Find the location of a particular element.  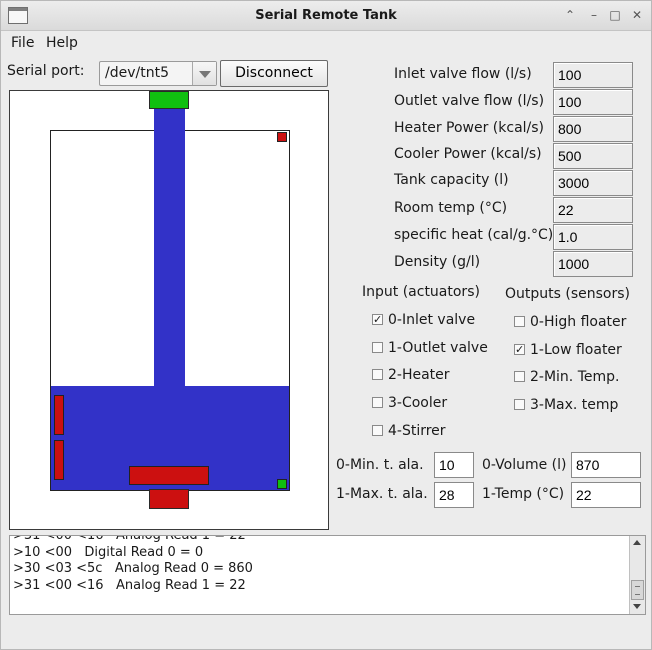

volume-field is located at coordinates (606, 465).